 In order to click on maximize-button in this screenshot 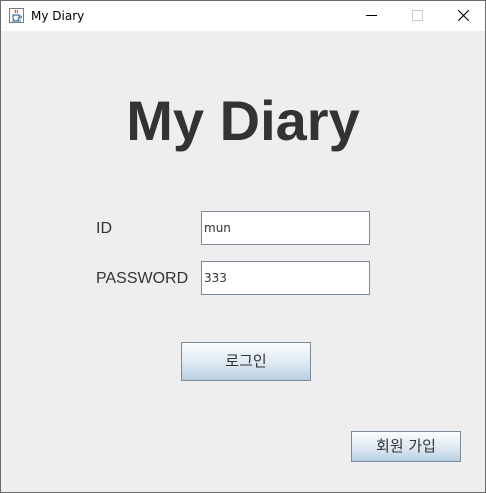, I will do `click(417, 16)`.